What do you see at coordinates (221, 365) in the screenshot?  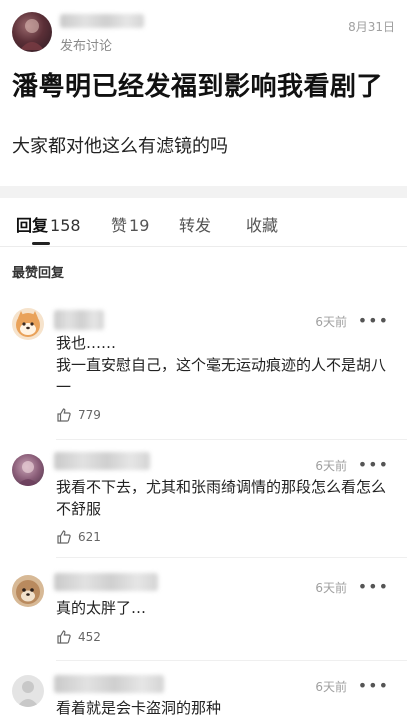 I see `comment-text: 我也…… 我一直安慰自己，这个毫无运动痕迹的人不是胡八一` at bounding box center [221, 365].